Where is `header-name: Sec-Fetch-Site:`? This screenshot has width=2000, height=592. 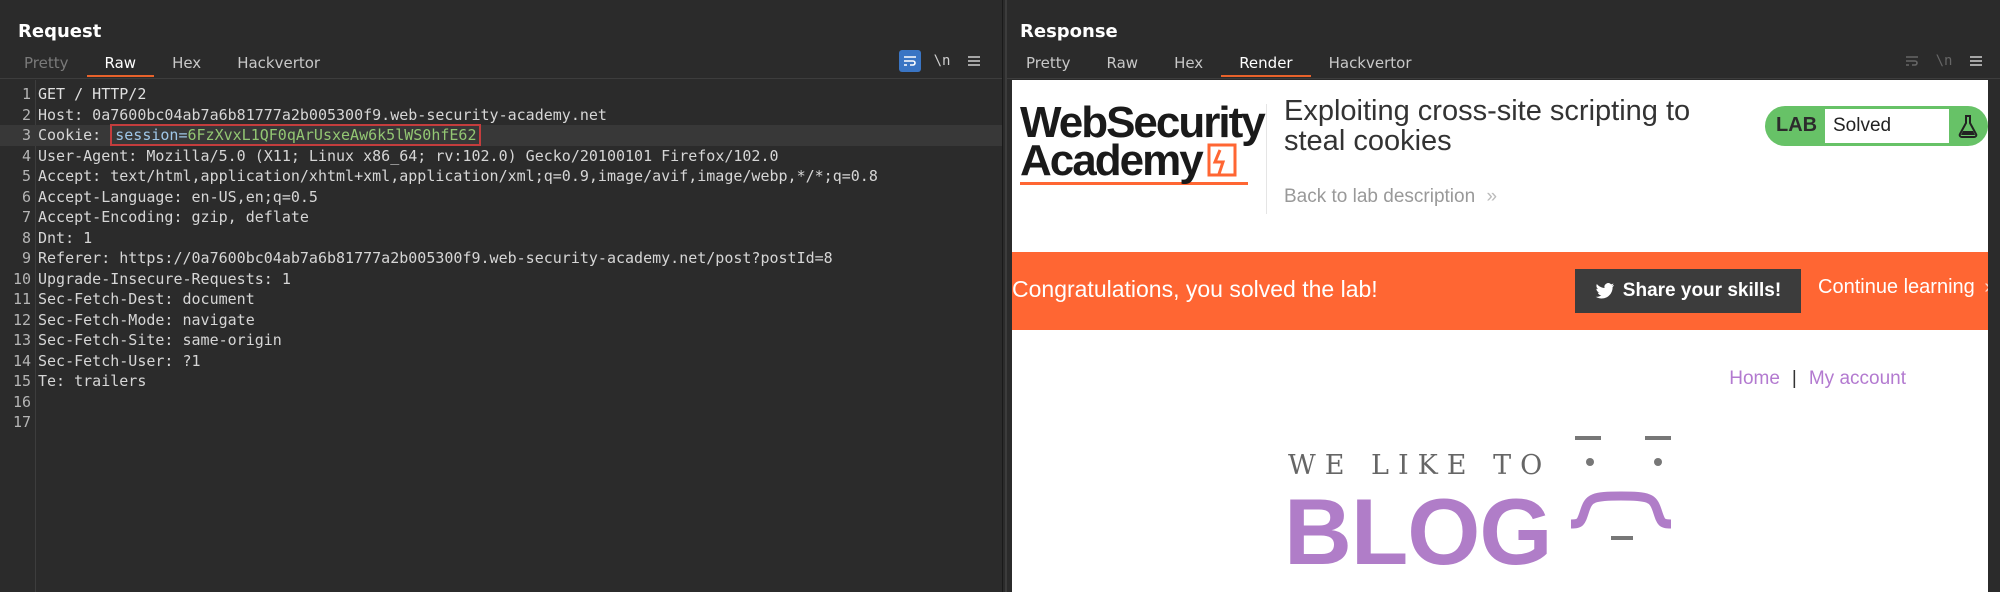
header-name: Sec-Fetch-Site: is located at coordinates (106, 340).